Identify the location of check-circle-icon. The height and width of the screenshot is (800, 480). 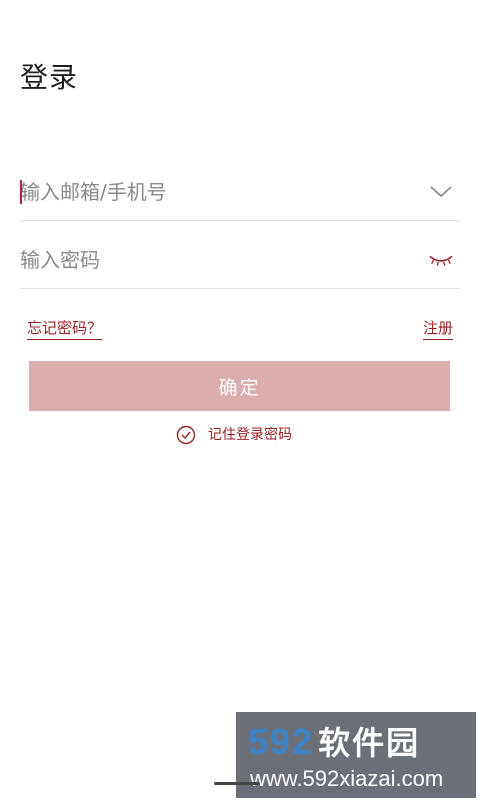
(186, 435).